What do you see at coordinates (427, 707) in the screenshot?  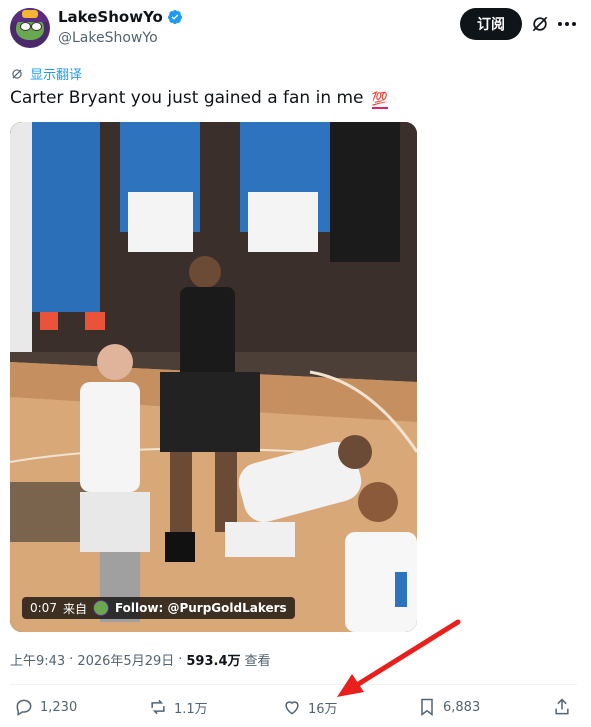 I see `bookmark-icon` at bounding box center [427, 707].